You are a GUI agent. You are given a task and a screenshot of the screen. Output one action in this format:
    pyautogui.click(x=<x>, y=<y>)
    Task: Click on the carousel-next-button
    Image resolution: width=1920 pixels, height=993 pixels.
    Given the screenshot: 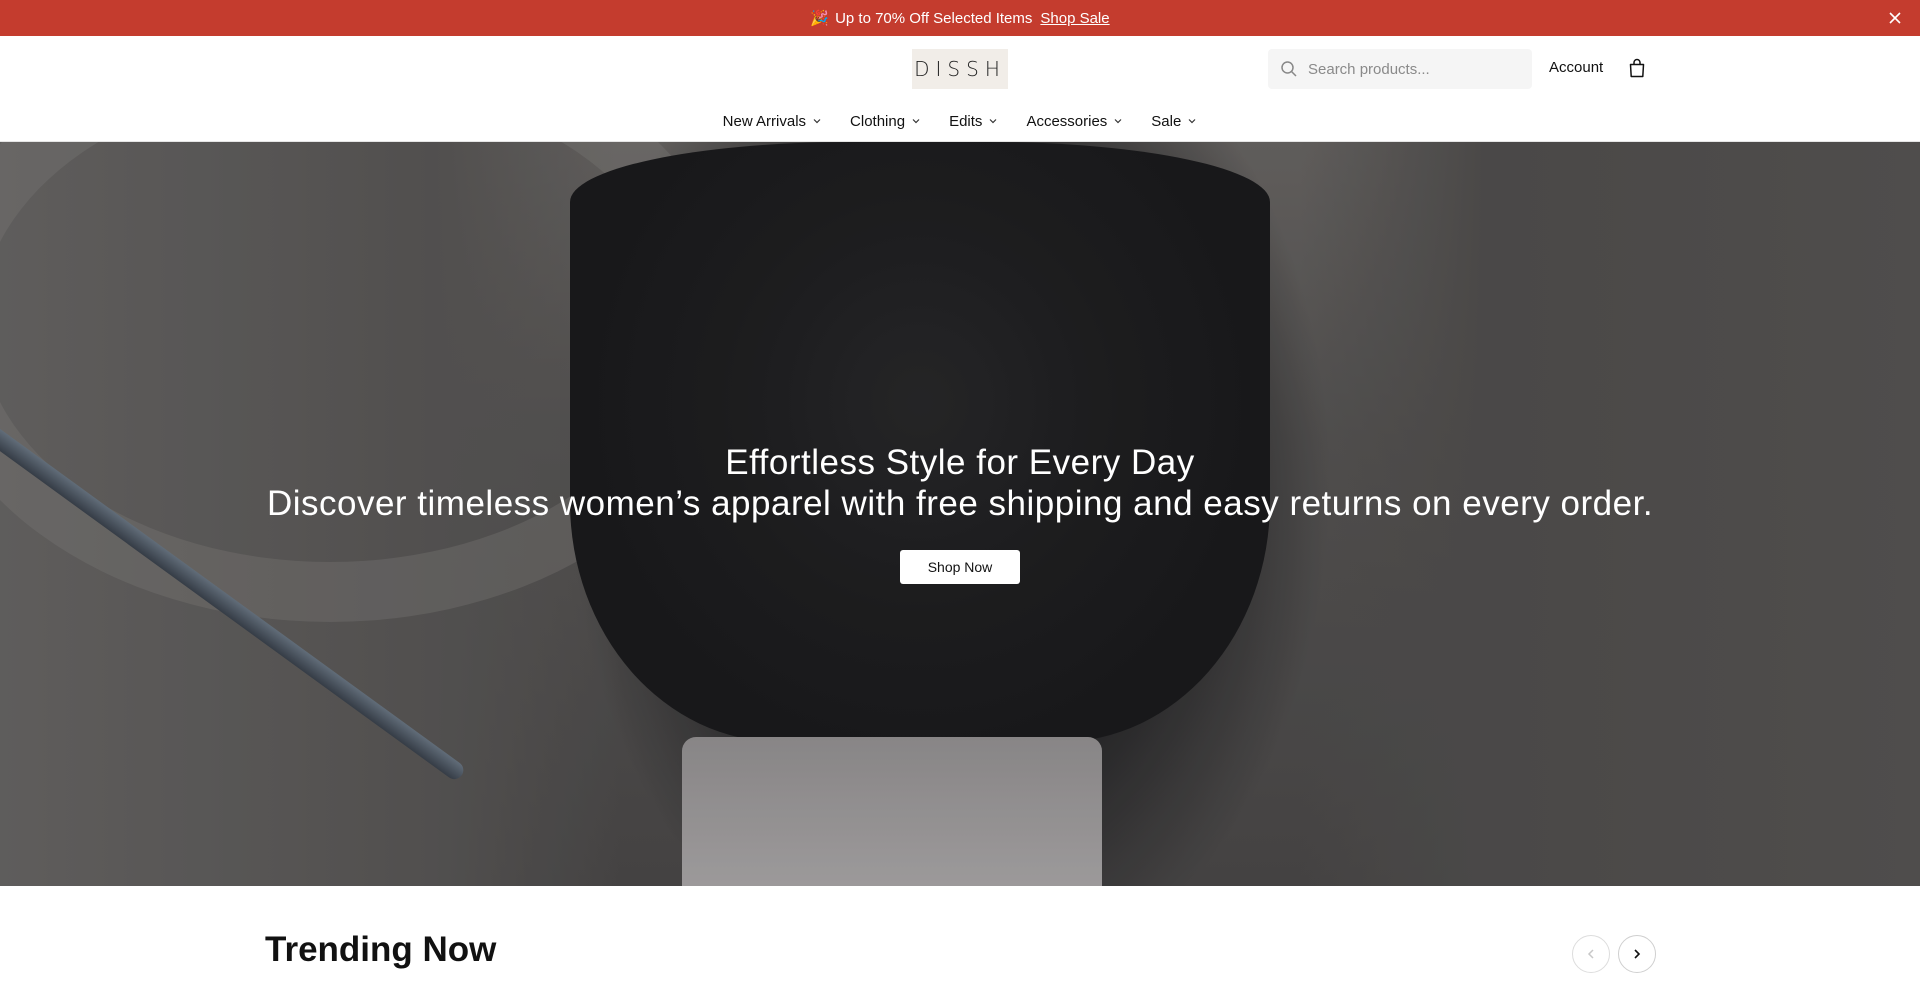 What is the action you would take?
    pyautogui.click(x=1637, y=954)
    